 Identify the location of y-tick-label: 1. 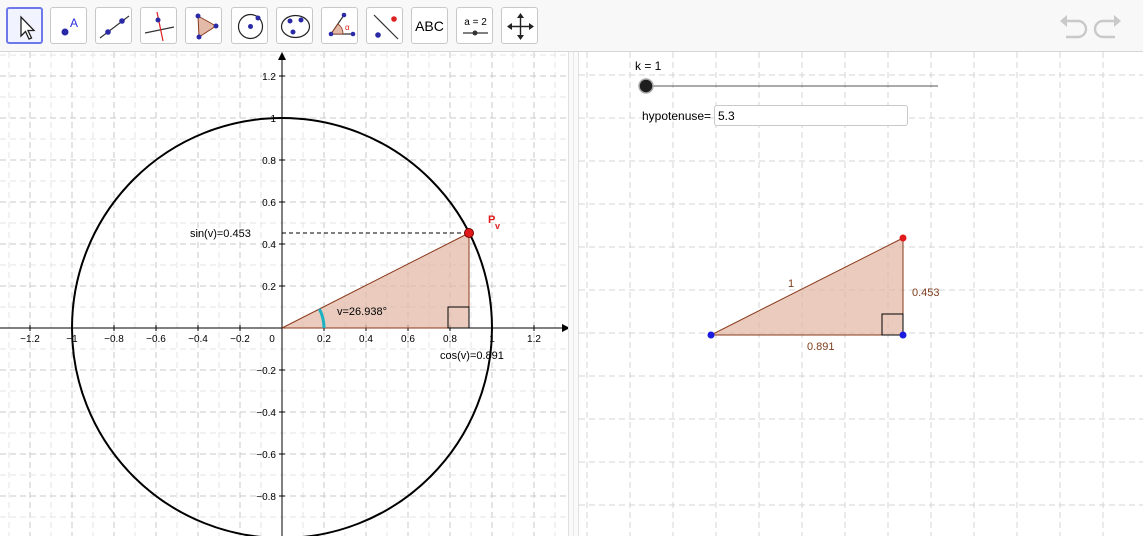
(273, 119).